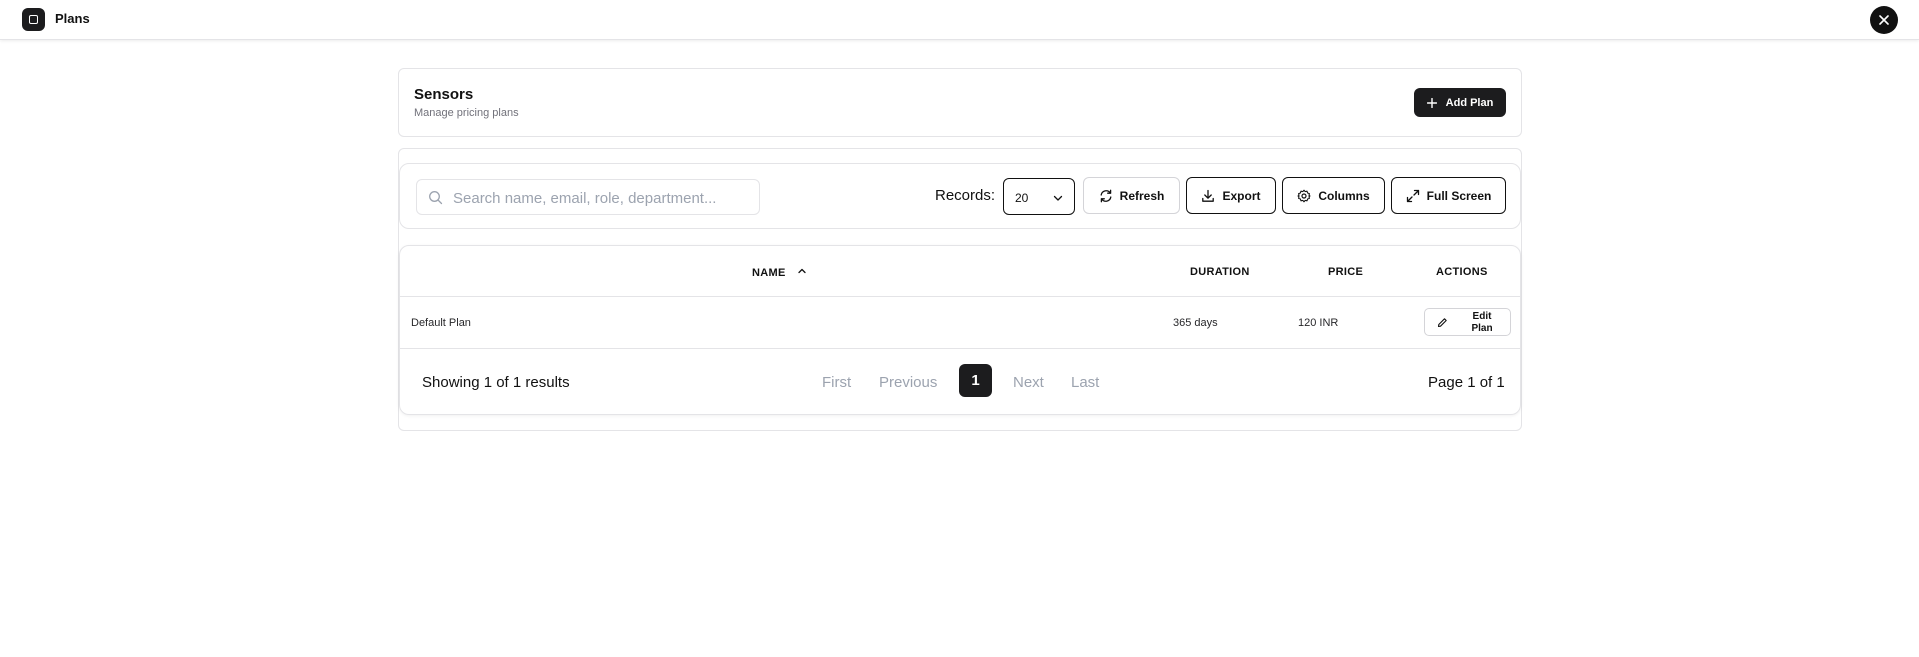 This screenshot has width=1919, height=657. What do you see at coordinates (1467, 322) in the screenshot?
I see `edit-plan-button: Edit Plan` at bounding box center [1467, 322].